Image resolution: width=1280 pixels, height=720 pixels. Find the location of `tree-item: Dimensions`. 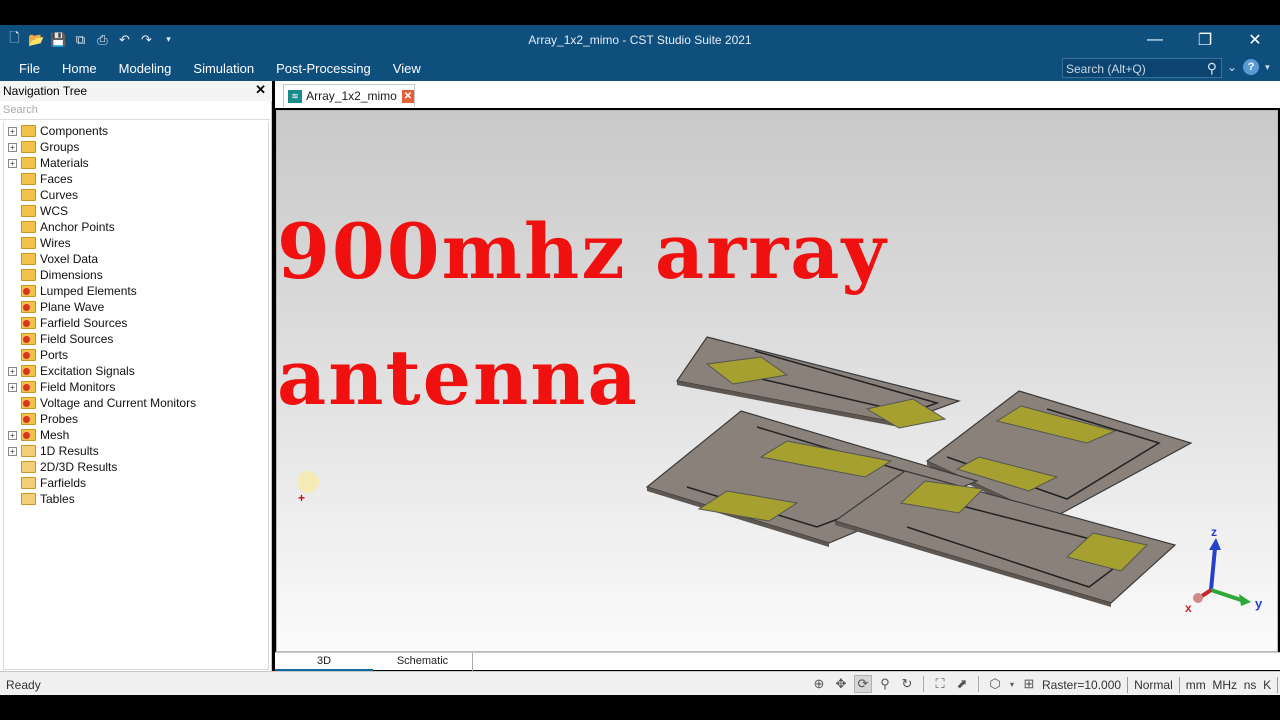

tree-item: Dimensions is located at coordinates (55, 275).